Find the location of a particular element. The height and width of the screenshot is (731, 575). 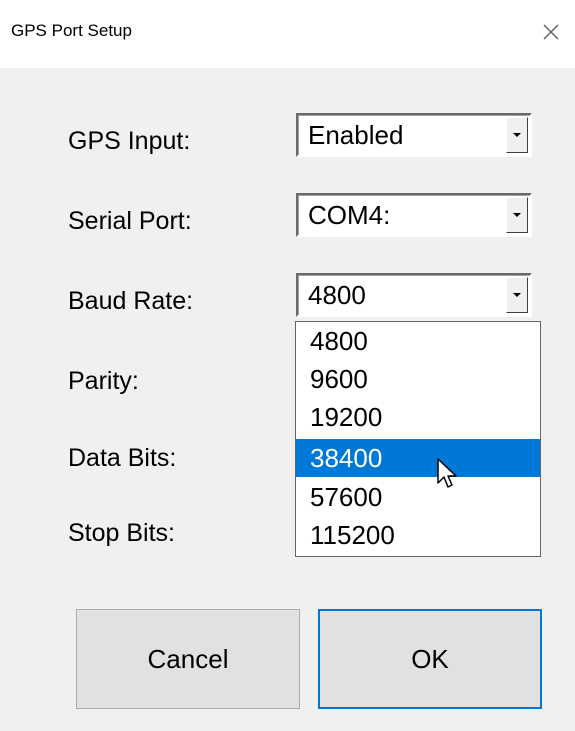

baud-rate-dropdown-list: 4800 9600 19200 38400 57600 115200 is located at coordinates (418, 439).